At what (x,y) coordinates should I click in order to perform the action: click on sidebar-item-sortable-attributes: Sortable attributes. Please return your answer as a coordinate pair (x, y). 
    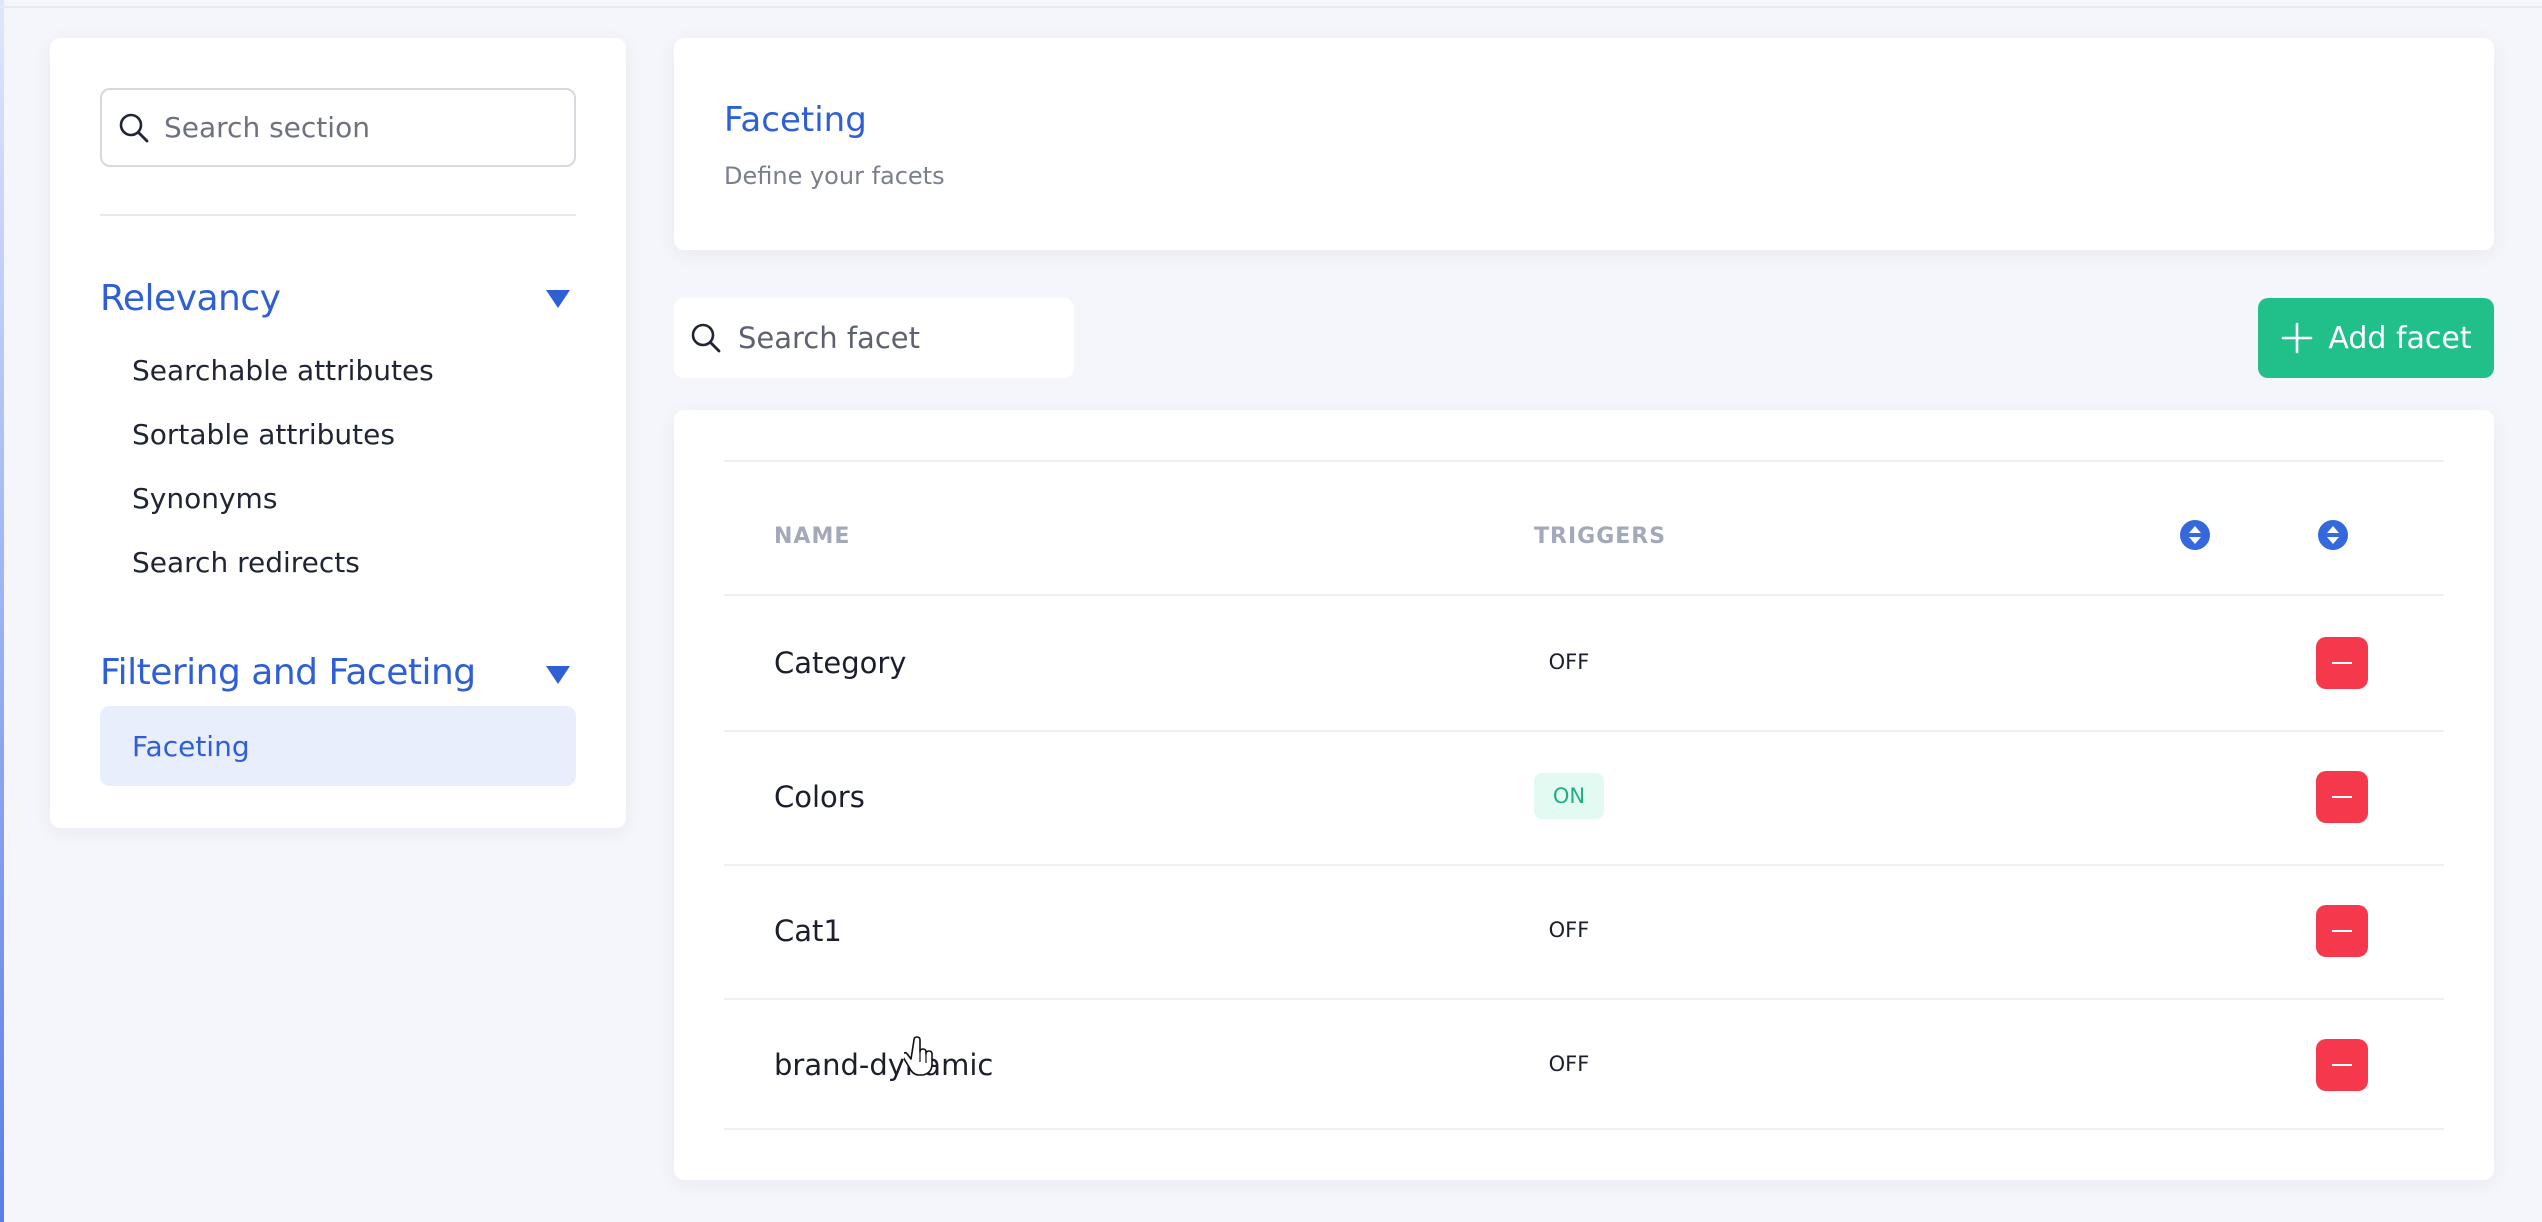
    Looking at the image, I should click on (263, 434).